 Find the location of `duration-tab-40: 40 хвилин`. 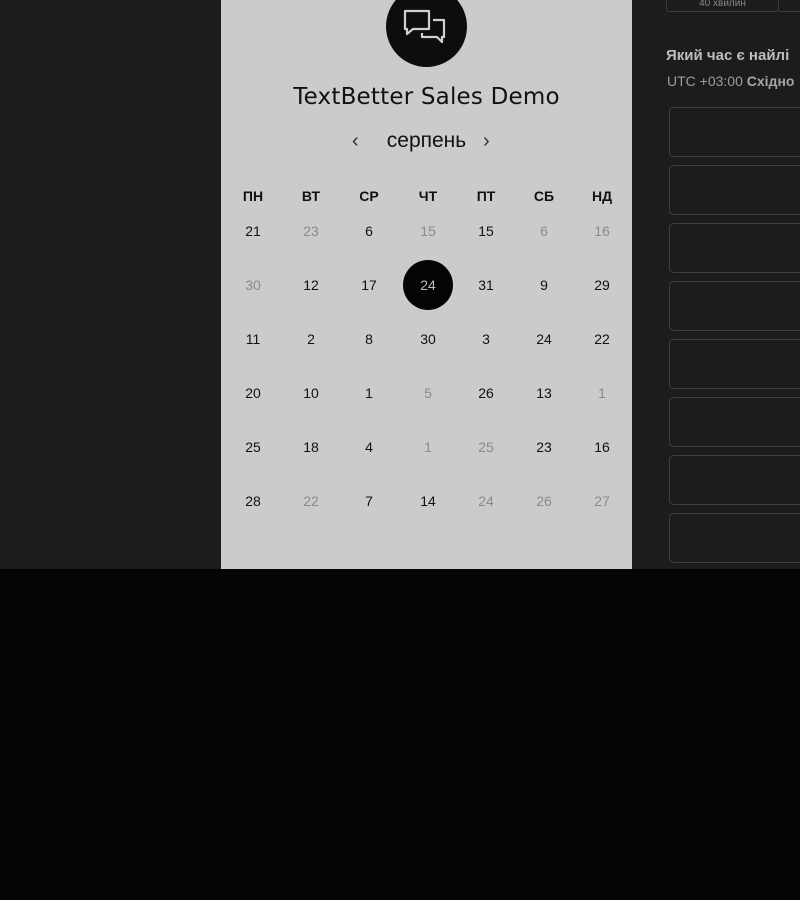

duration-tab-40: 40 хвилин is located at coordinates (722, 6).